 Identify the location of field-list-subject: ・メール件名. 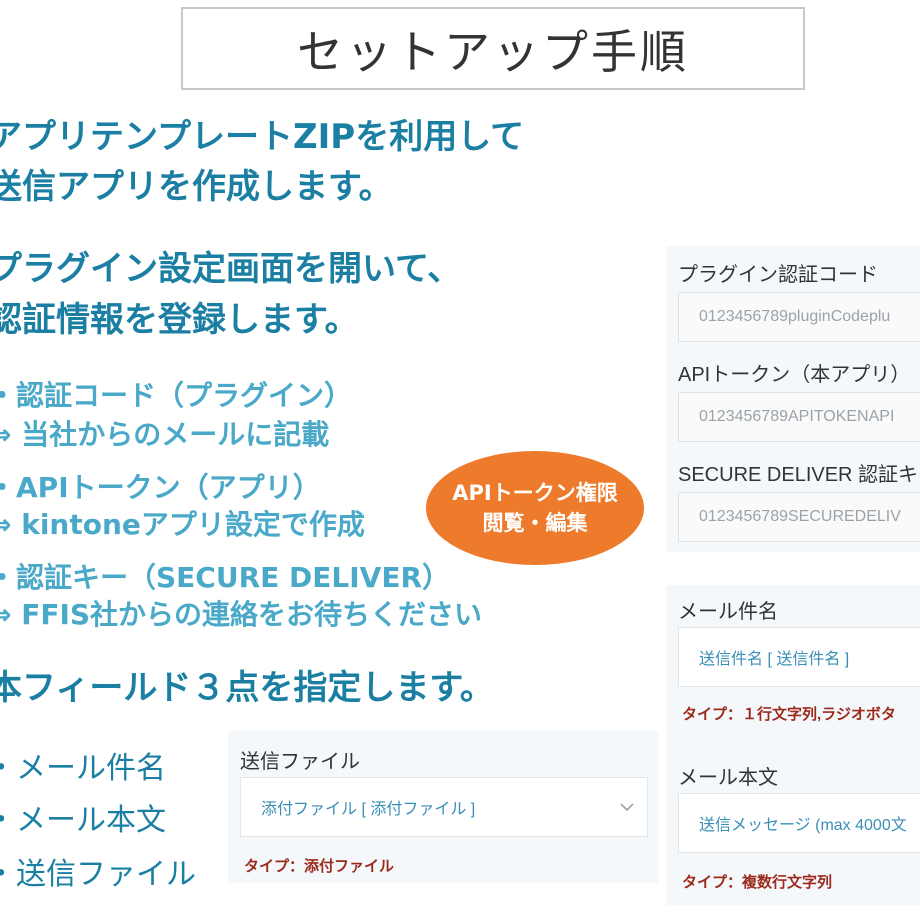
(83, 768).